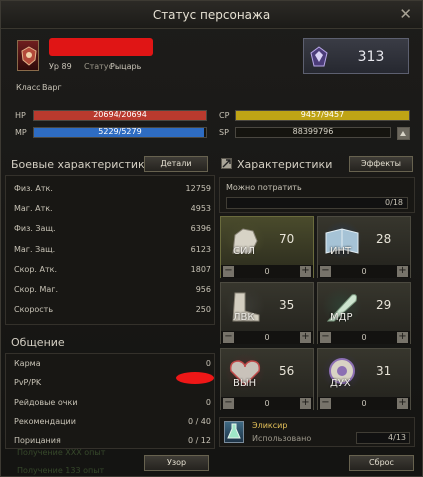 The height and width of the screenshot is (477, 423). What do you see at coordinates (45, 421) in the screenshot?
I see `social-name: Рекомендации` at bounding box center [45, 421].